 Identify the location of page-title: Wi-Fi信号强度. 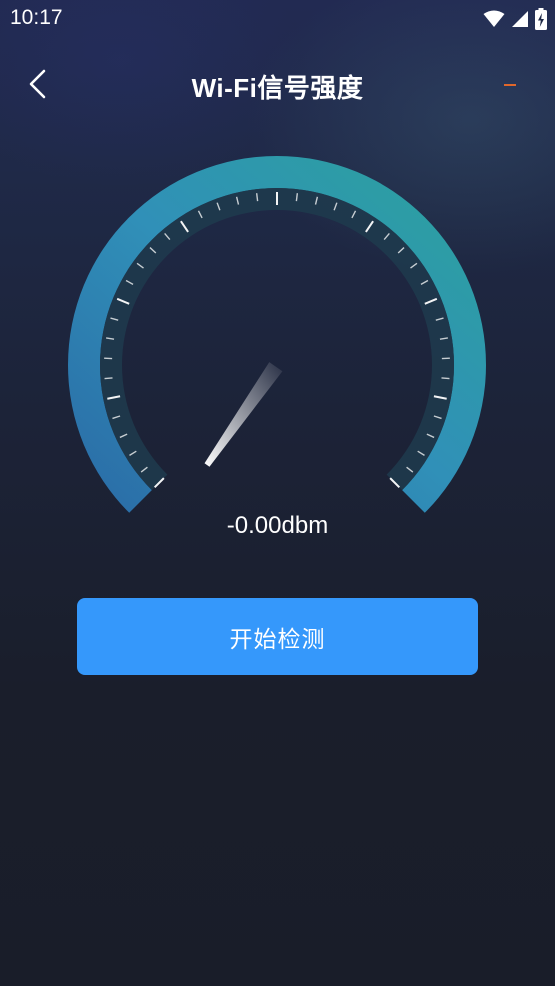
(277, 88).